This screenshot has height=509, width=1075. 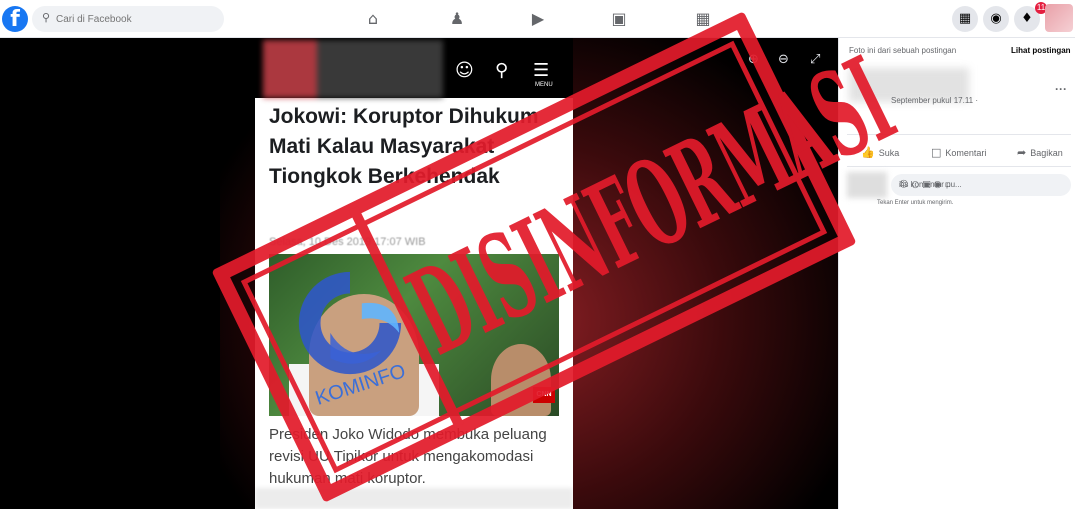 What do you see at coordinates (136, 19) in the screenshot?
I see `search-input` at bounding box center [136, 19].